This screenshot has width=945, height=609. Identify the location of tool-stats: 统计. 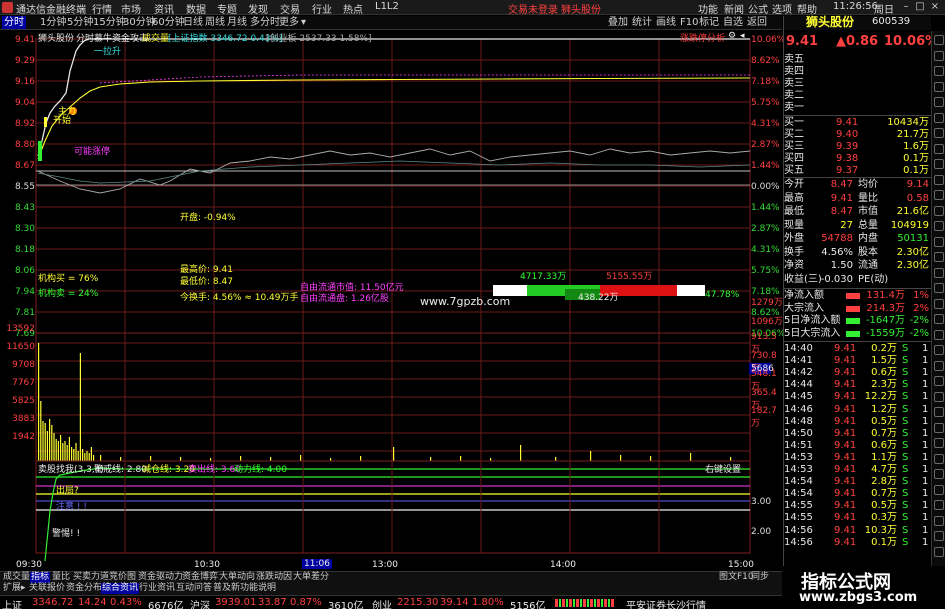
(642, 22).